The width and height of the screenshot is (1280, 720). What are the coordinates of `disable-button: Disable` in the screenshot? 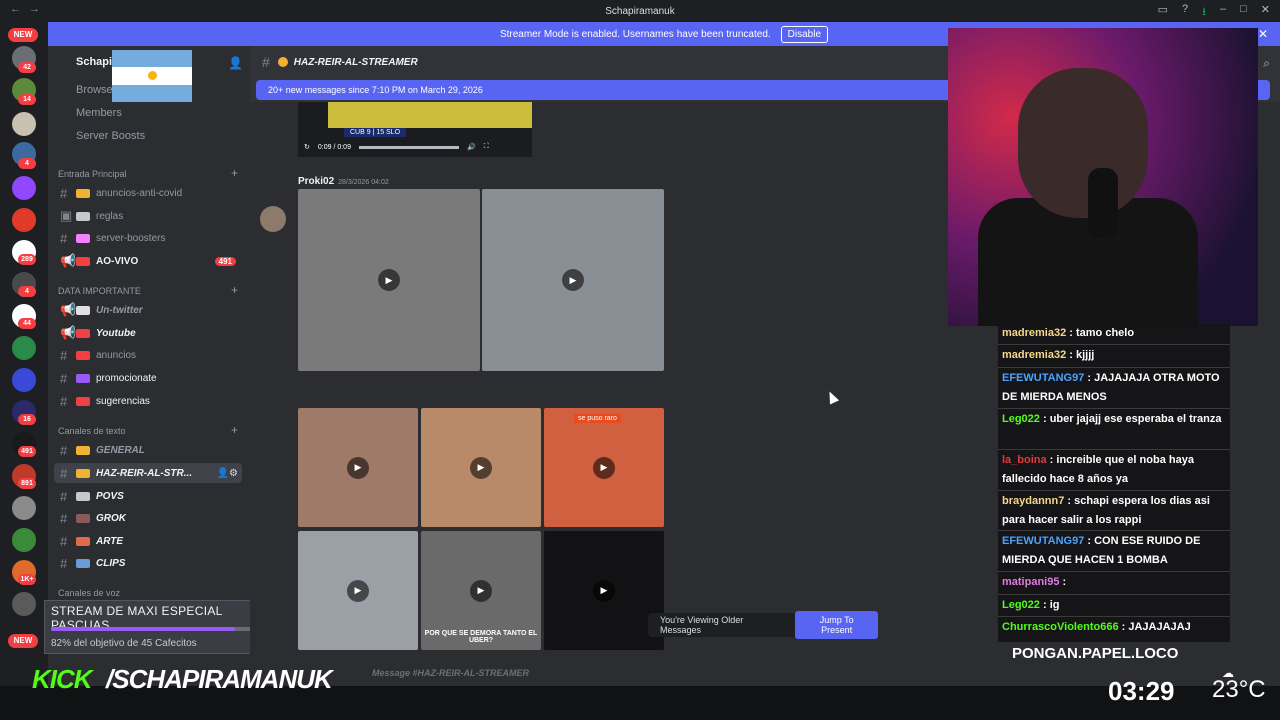 It's located at (804, 34).